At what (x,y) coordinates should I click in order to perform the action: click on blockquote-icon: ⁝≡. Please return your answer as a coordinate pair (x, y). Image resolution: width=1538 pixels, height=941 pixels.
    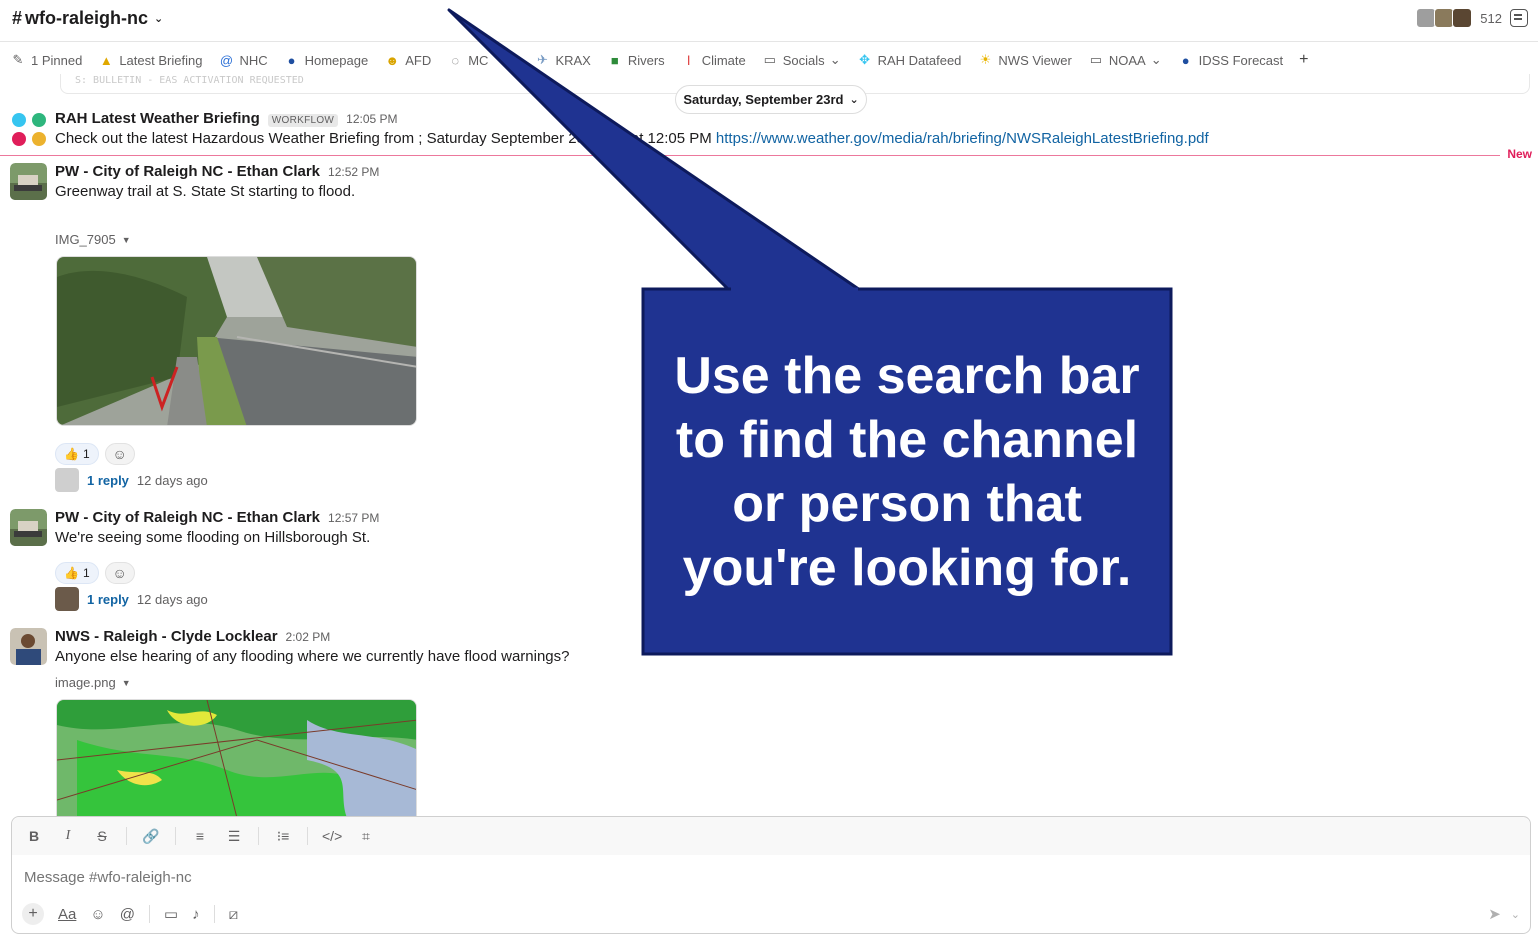
    Looking at the image, I should click on (283, 836).